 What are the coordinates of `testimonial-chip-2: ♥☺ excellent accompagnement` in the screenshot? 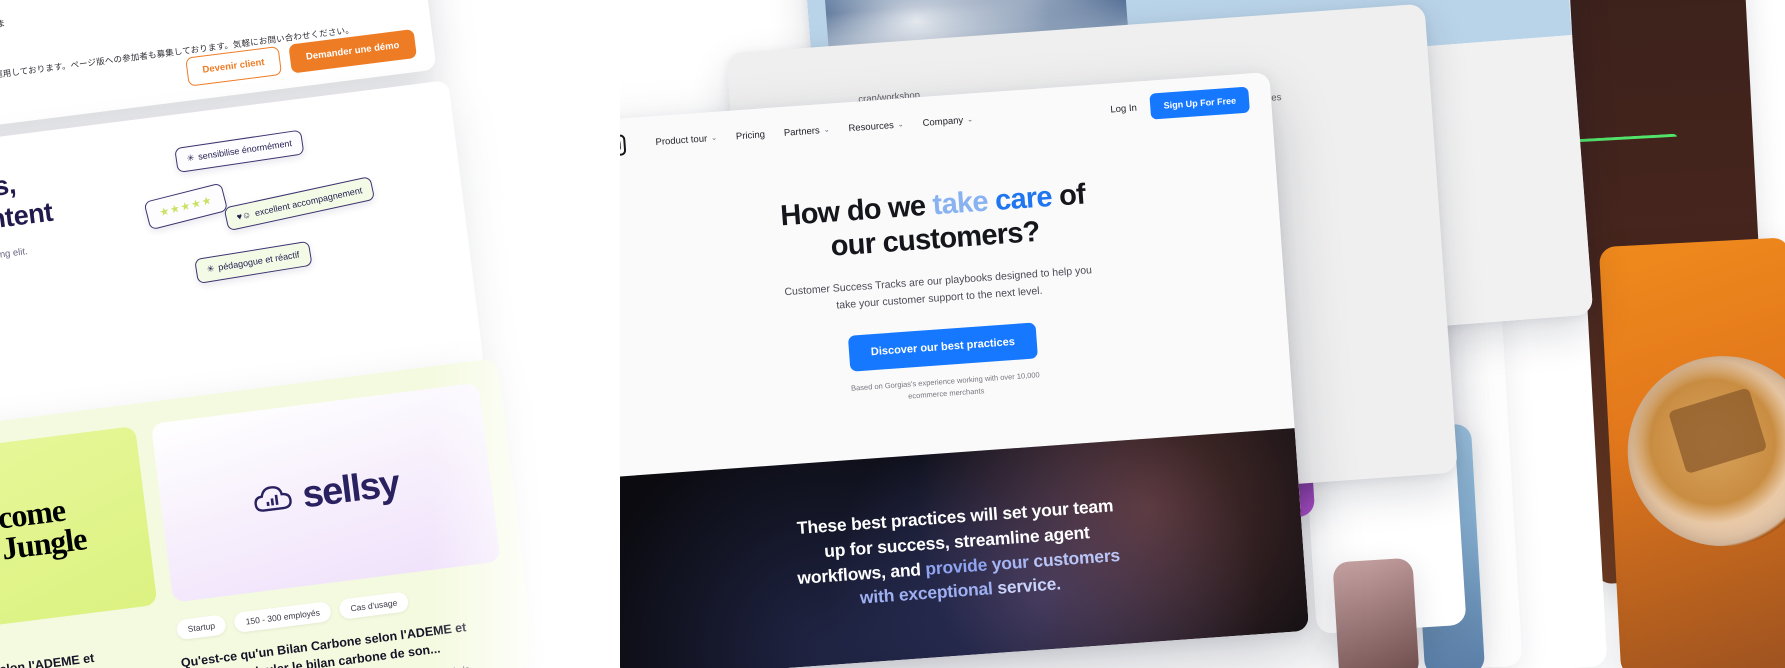 It's located at (299, 204).